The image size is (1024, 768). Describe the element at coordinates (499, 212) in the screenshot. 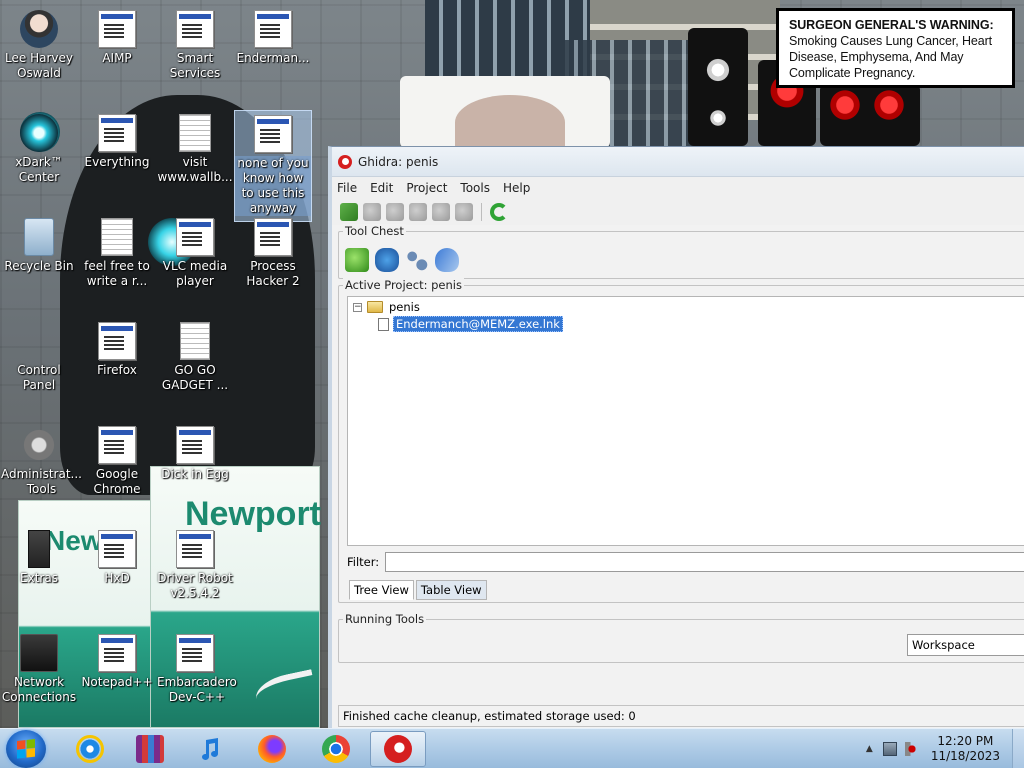

I see `refresh-icon` at that location.